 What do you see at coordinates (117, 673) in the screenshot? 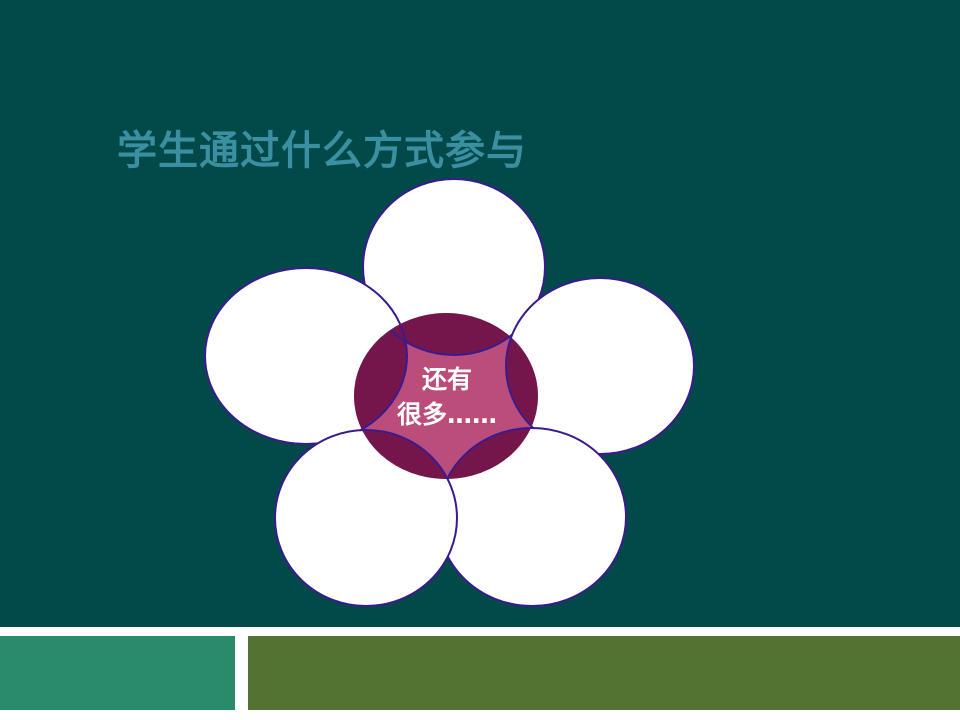
I see `footer-bar-left` at bounding box center [117, 673].